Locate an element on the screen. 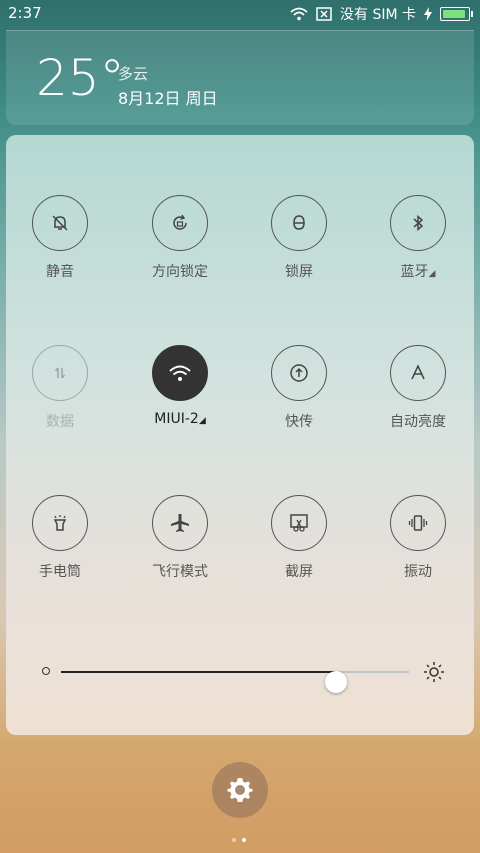 The image size is (480, 853). bell-off-icon is located at coordinates (60, 223).